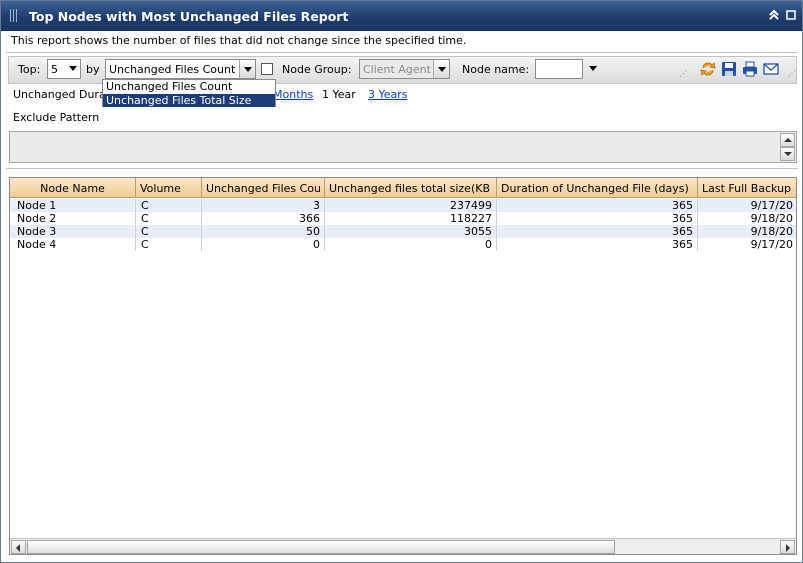 The width and height of the screenshot is (803, 563). I want to click on cell-node-name: Node 2, so click(74, 218).